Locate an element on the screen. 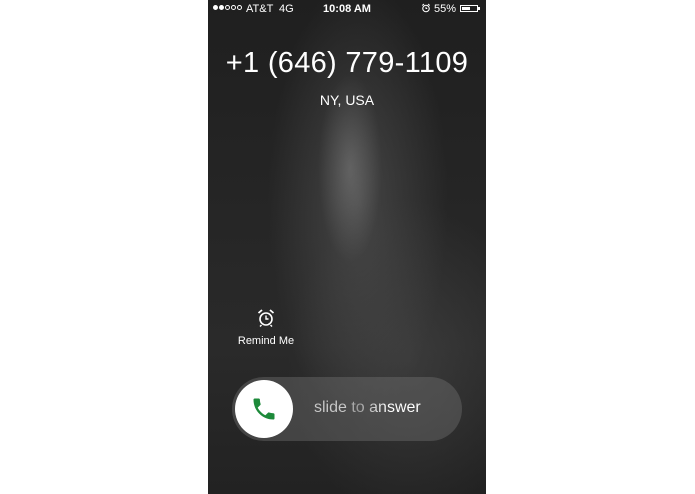  answer-slider-knob is located at coordinates (264, 409).